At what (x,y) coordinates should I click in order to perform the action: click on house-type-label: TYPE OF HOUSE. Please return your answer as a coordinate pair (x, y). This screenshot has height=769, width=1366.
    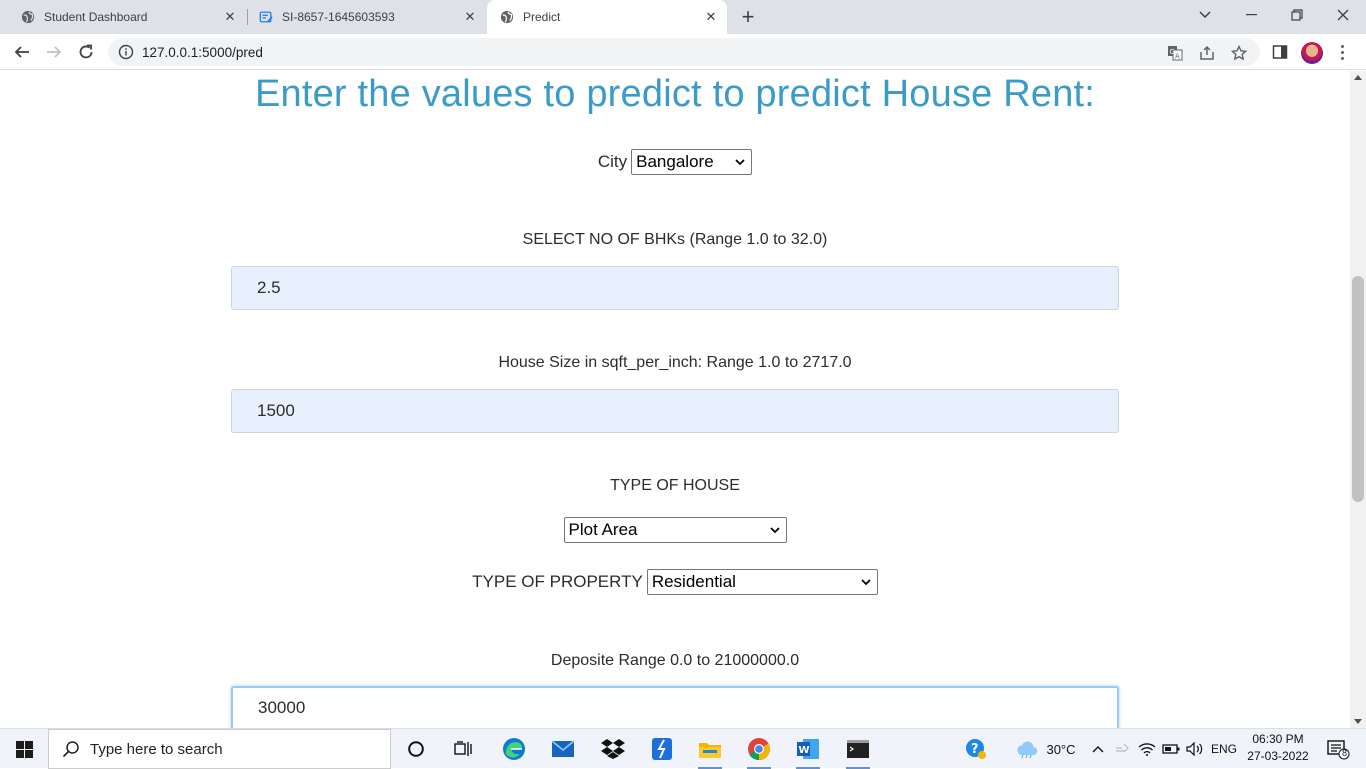
    Looking at the image, I should click on (675, 485).